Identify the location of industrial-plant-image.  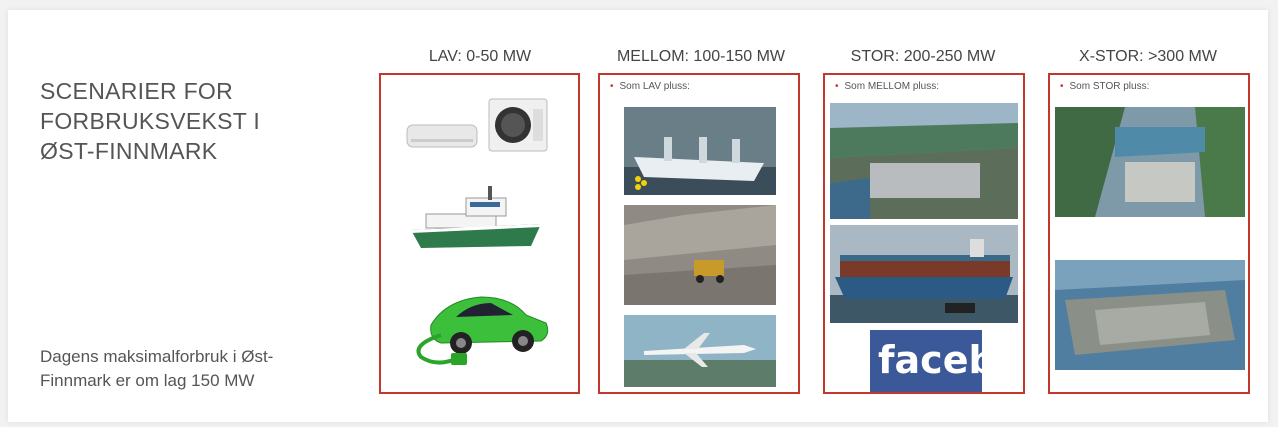
(924, 161).